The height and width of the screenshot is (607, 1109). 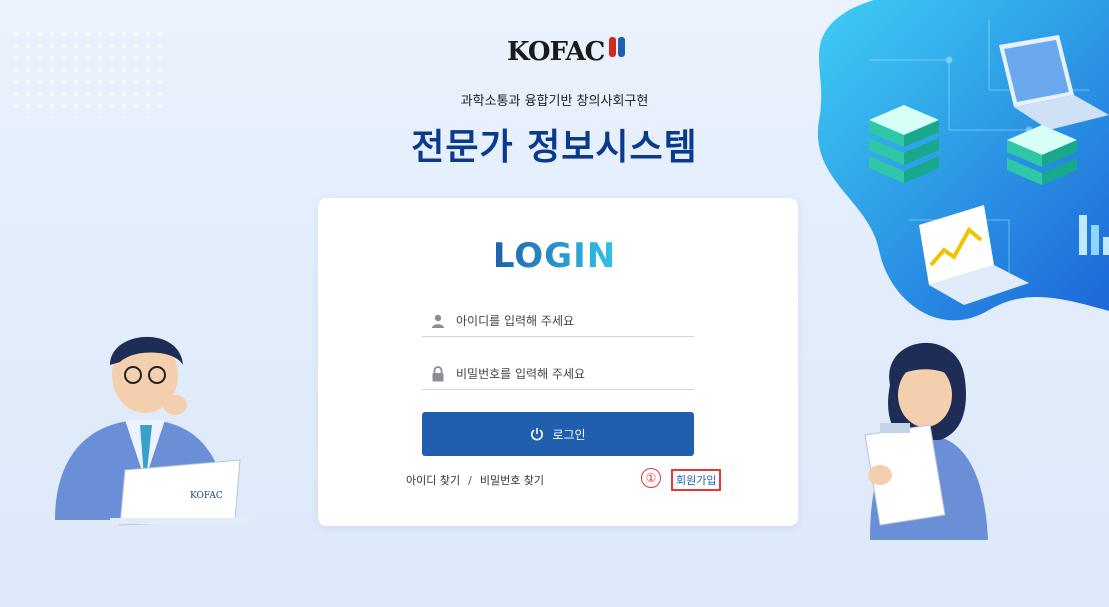 What do you see at coordinates (433, 480) in the screenshot?
I see `find-id-link: 아이디 찾기` at bounding box center [433, 480].